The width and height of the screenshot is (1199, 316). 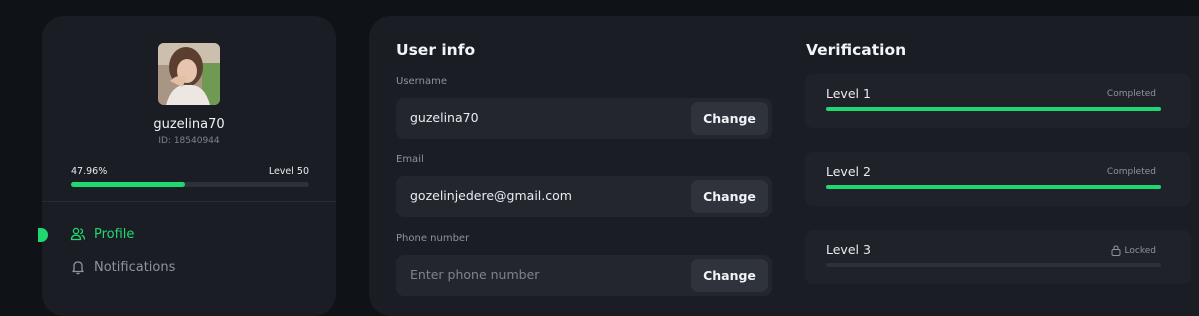 I want to click on current-level-label: Level 50, so click(x=288, y=171).